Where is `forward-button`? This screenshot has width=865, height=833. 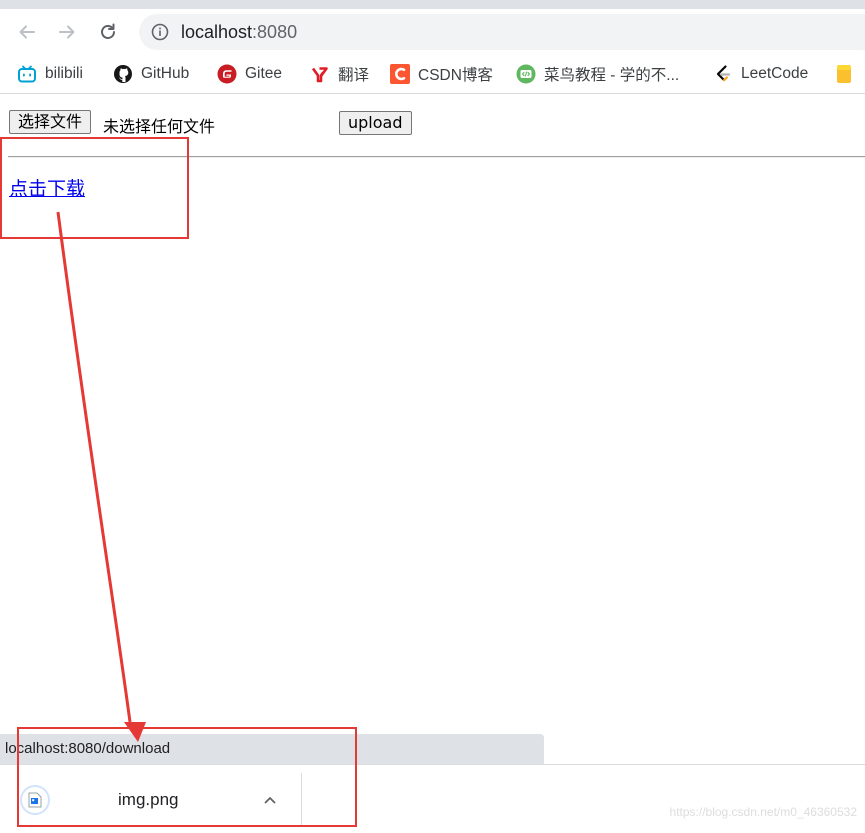 forward-button is located at coordinates (67, 32).